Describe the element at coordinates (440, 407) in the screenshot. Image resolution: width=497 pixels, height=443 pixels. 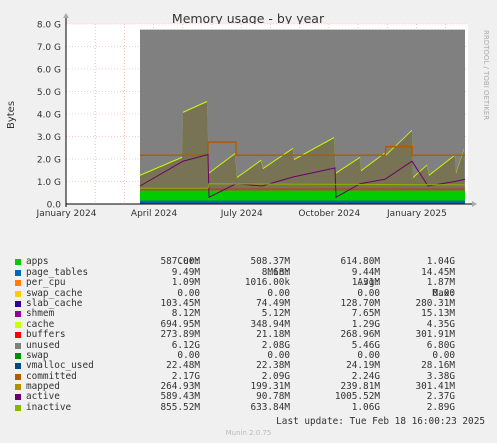
I see `legend-max: 2.89G` at that location.